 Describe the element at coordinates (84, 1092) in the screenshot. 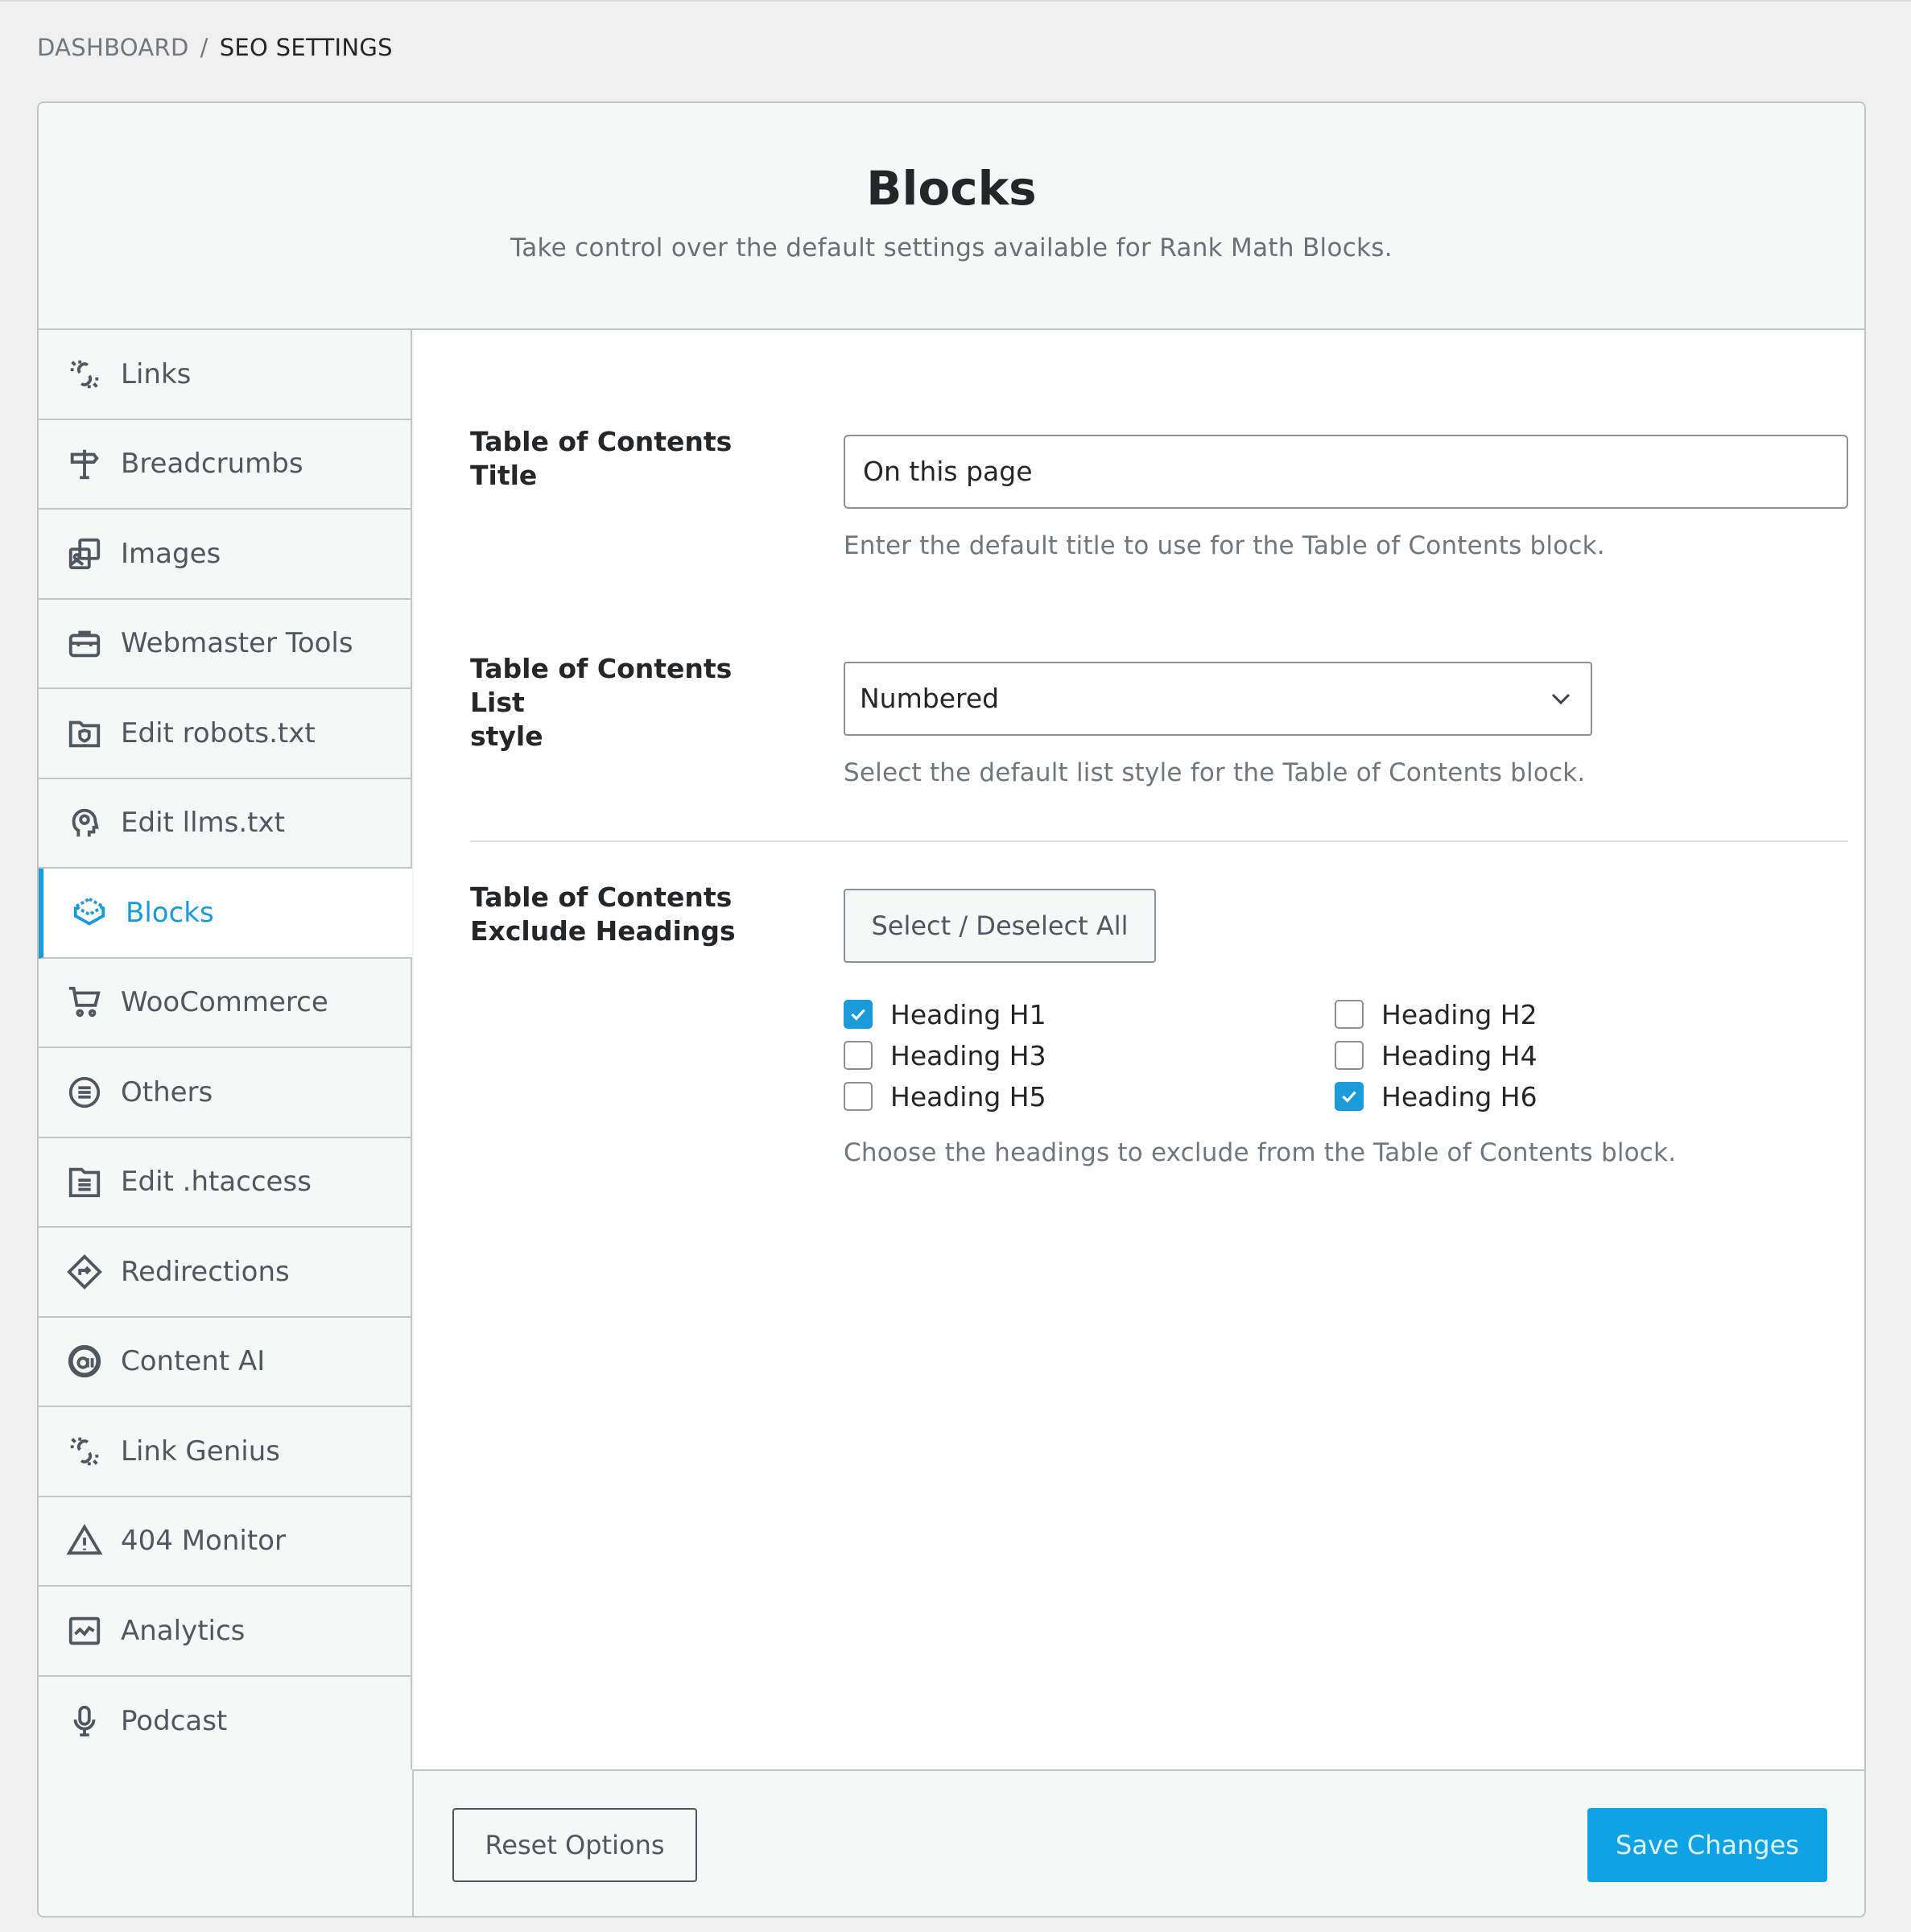

I see `list-circle-icon` at that location.